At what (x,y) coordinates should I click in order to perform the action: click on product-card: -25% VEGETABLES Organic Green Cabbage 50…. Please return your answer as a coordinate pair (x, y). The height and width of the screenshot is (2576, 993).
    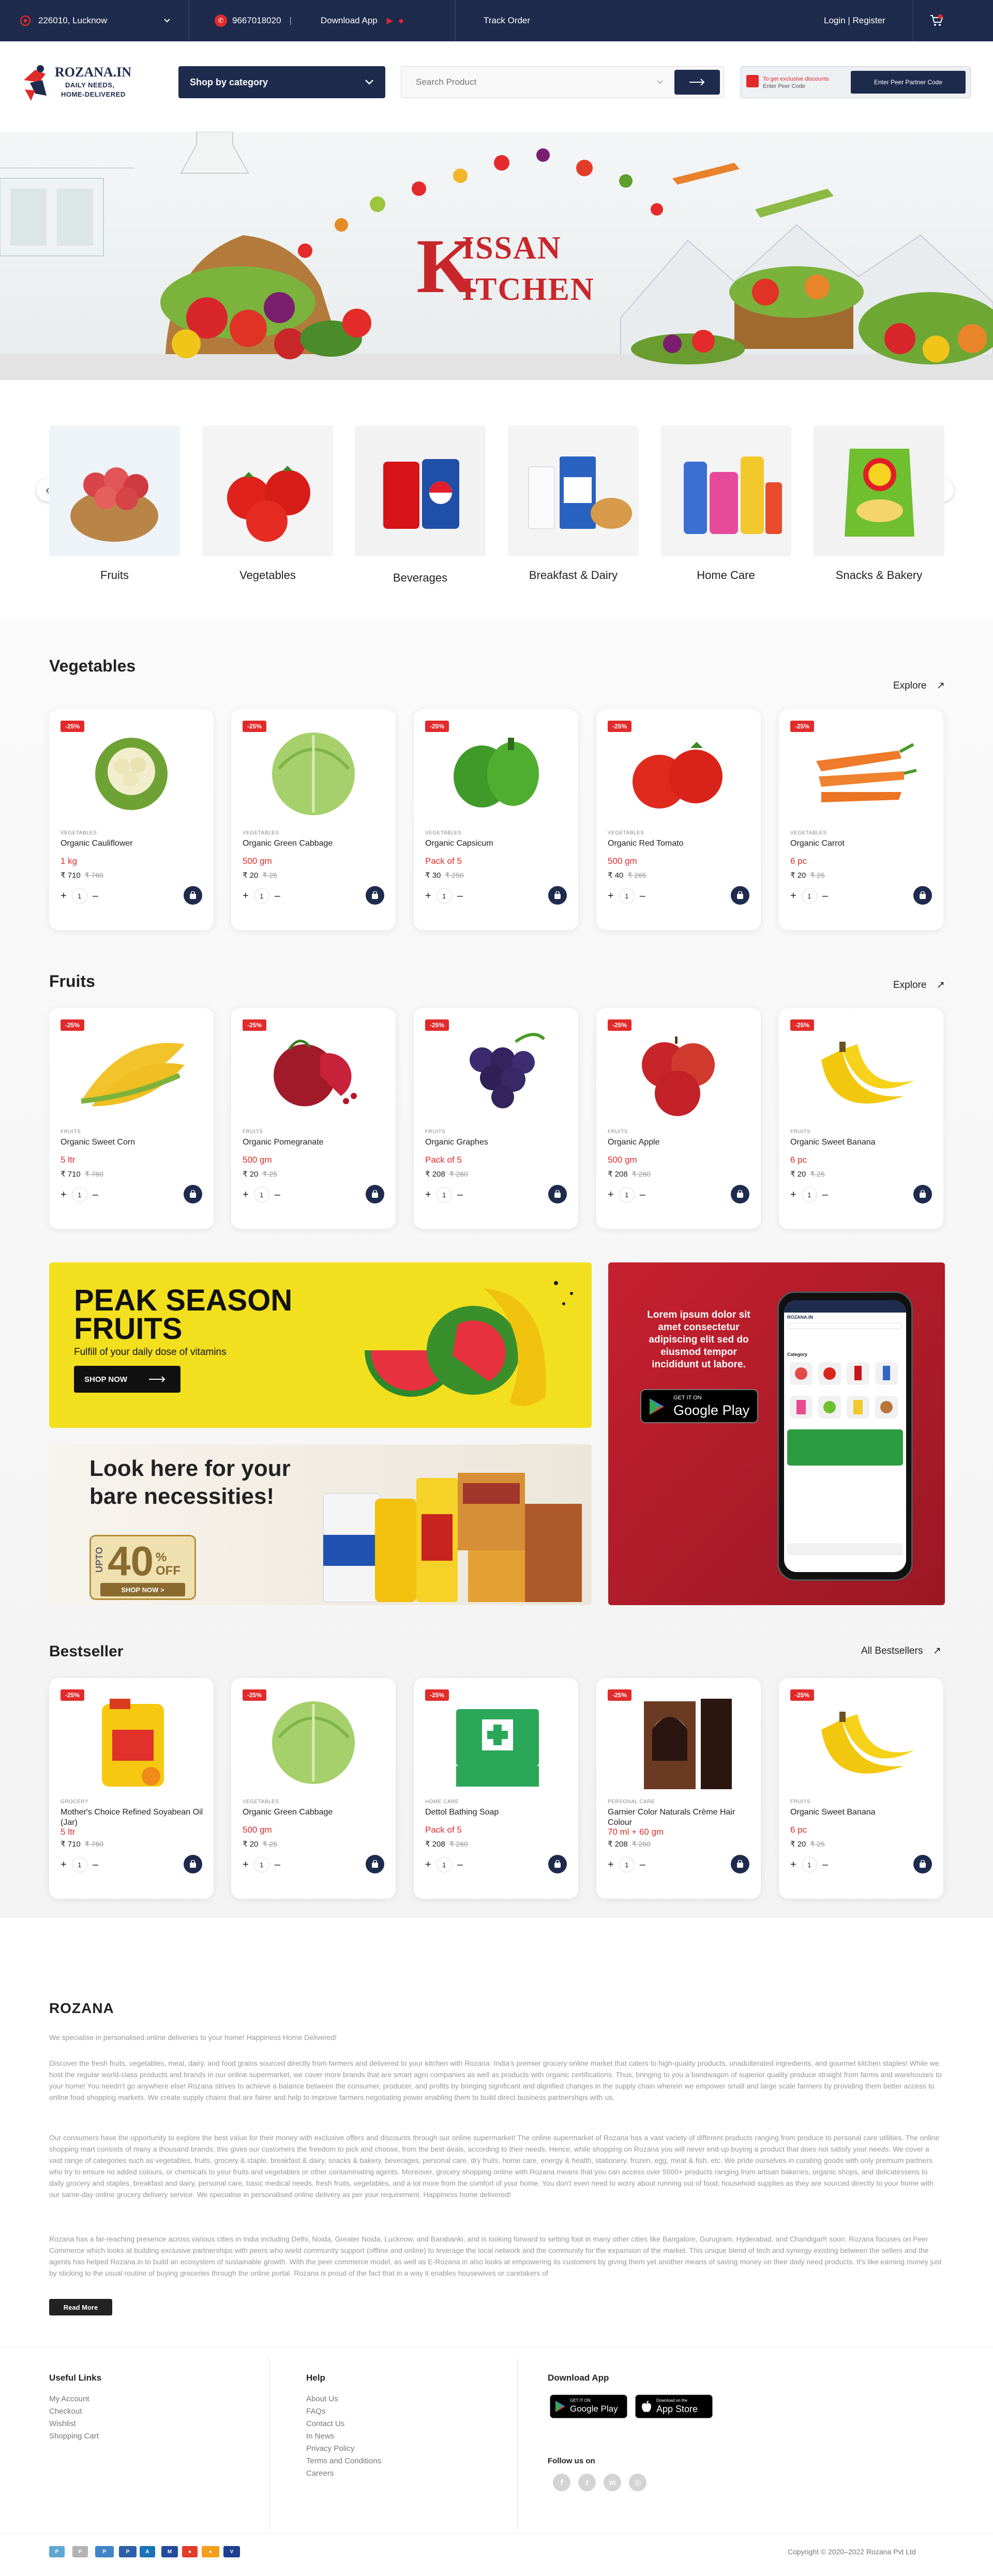
    Looking at the image, I should click on (314, 1788).